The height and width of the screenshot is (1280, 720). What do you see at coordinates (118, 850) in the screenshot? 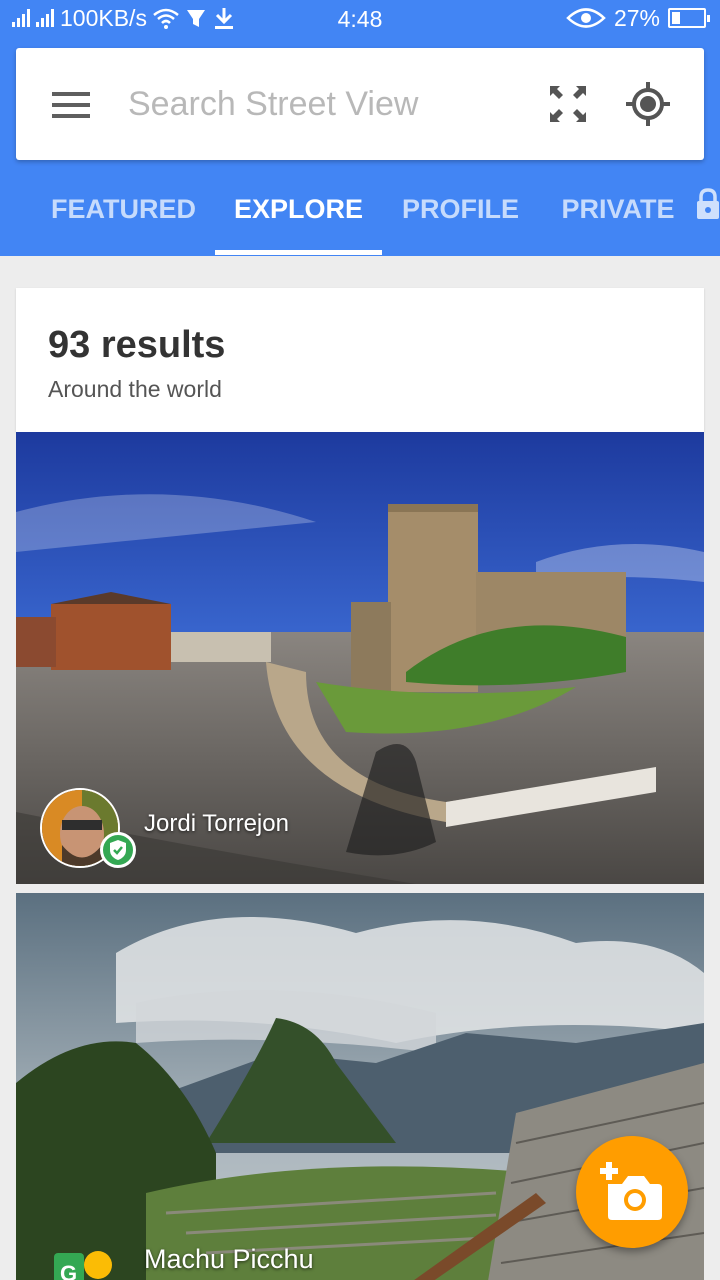
I see `verified-badge` at bounding box center [118, 850].